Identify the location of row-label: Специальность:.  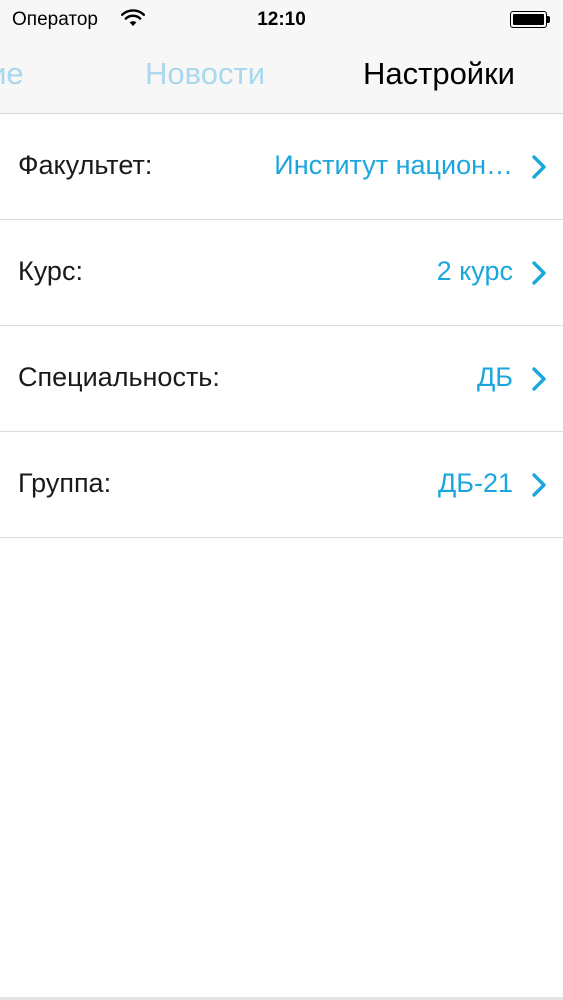
(119, 377).